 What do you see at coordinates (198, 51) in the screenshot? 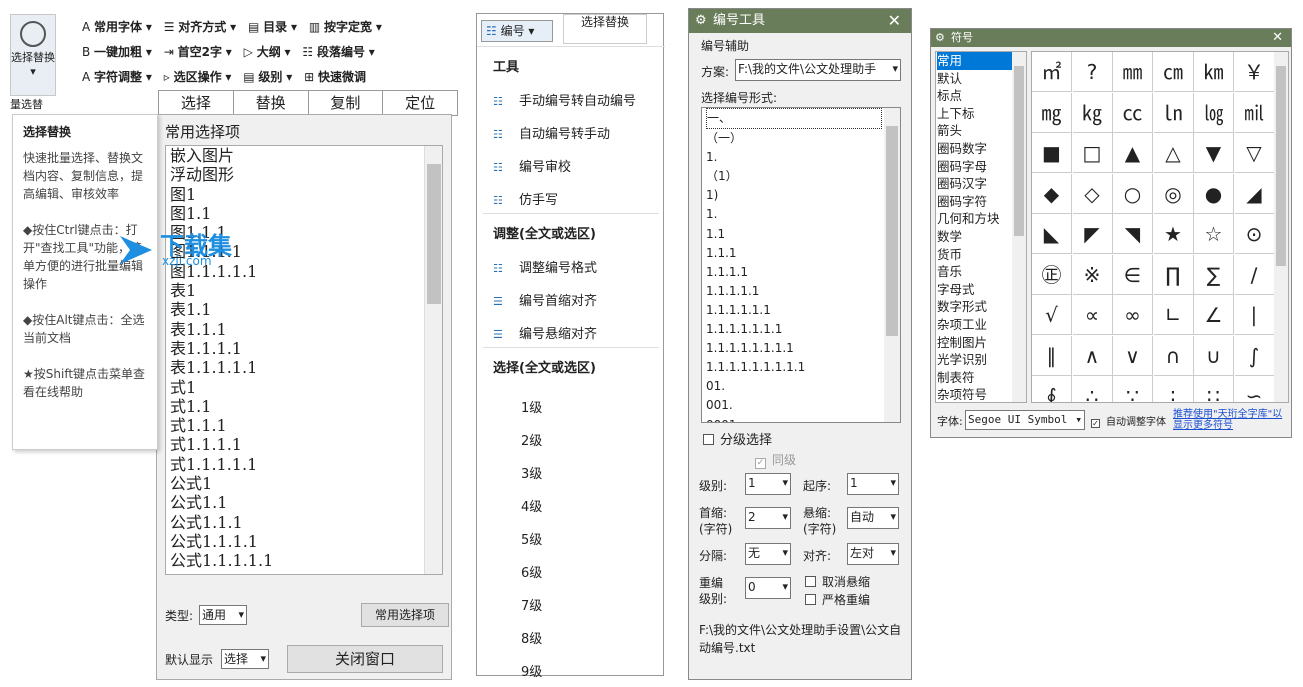
I see `ribbon-btn-indent: ⇥ 首空2字 ▾` at bounding box center [198, 51].